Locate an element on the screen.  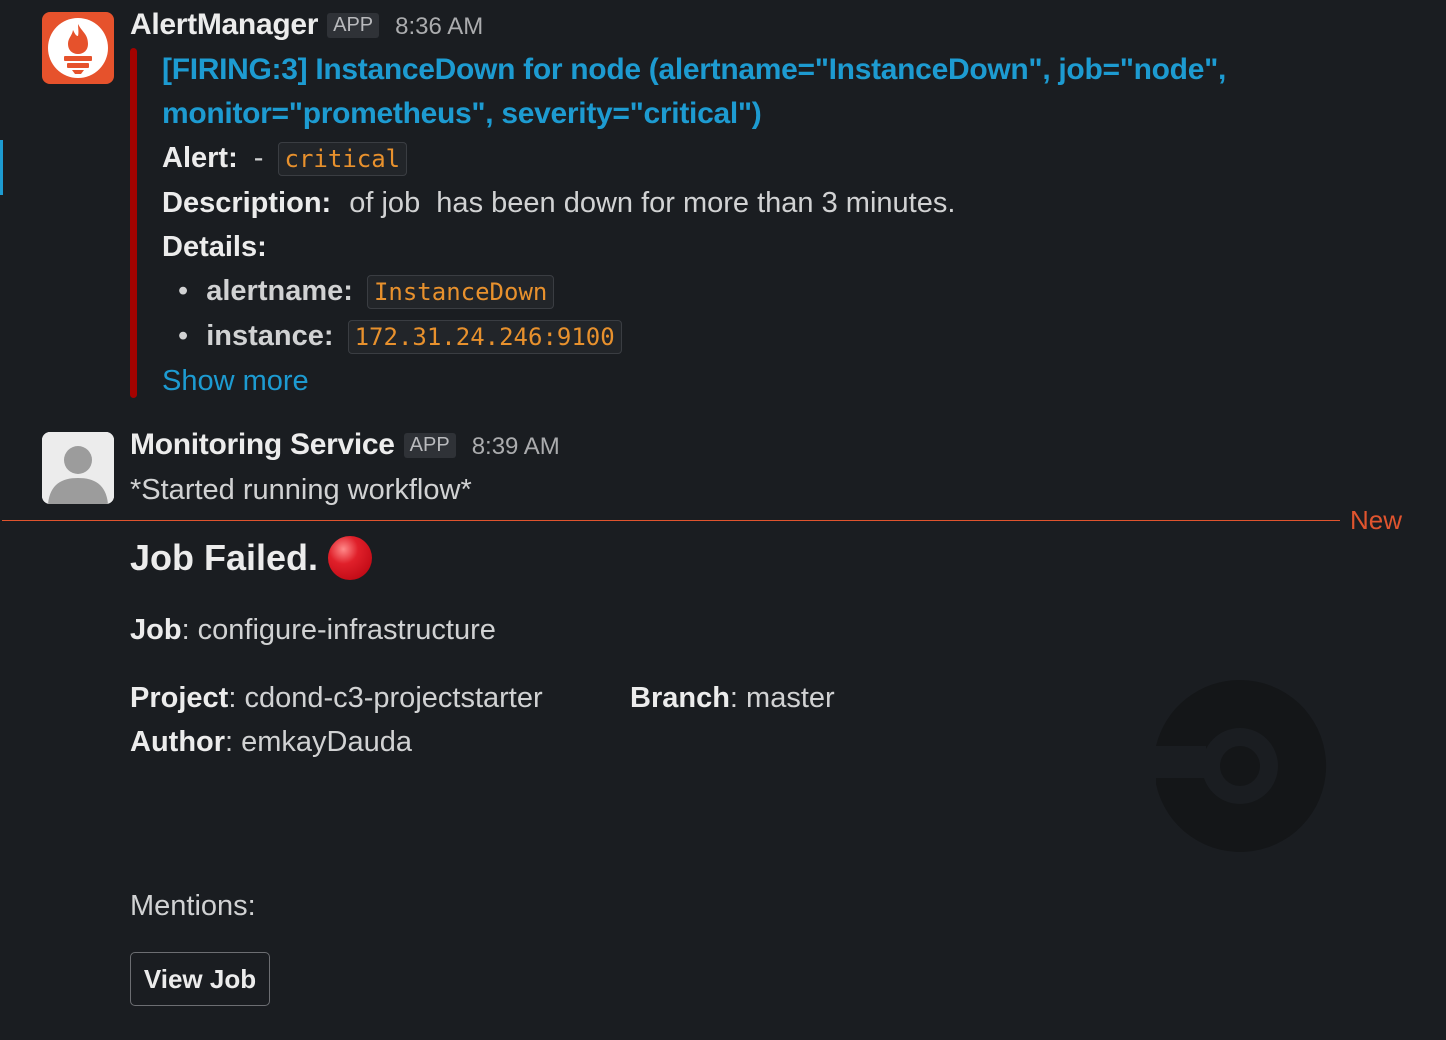
list-item: alertname: InstanceDown is located at coordinates (797, 291).